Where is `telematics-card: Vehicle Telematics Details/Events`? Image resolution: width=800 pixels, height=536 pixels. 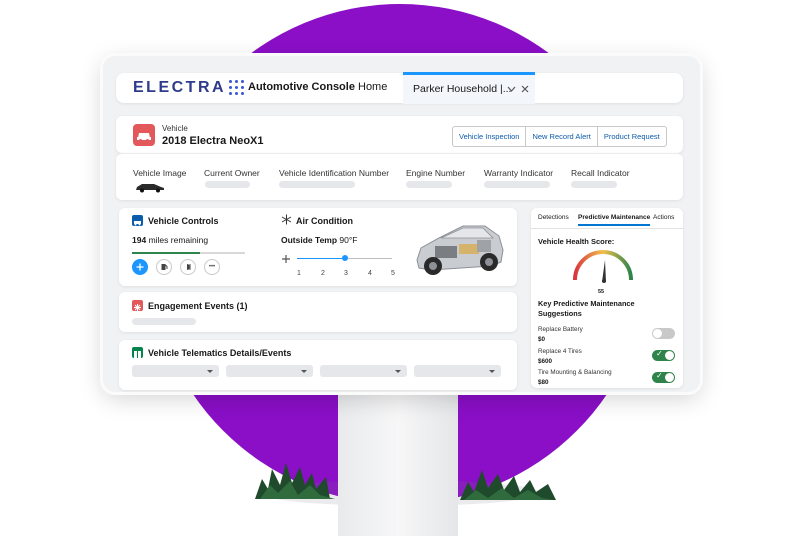 telematics-card: Vehicle Telematics Details/Events is located at coordinates (318, 365).